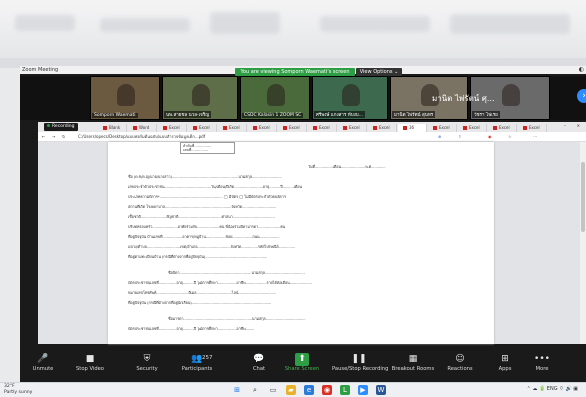  I want to click on bookmark-icon: ☆, so click(510, 137).